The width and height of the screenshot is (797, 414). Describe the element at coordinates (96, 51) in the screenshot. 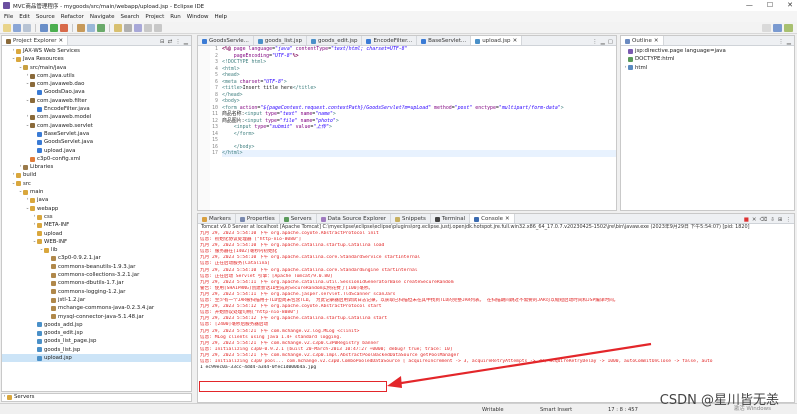

I see `tree-item: › JAX-WS Web Services` at that location.